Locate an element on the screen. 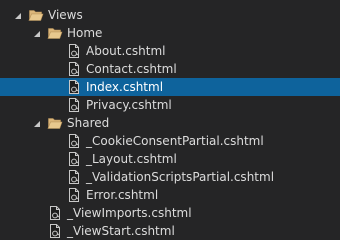 The height and width of the screenshot is (240, 340). tree-item-label: _ValidationScriptsPartial.cshtml is located at coordinates (180, 177).